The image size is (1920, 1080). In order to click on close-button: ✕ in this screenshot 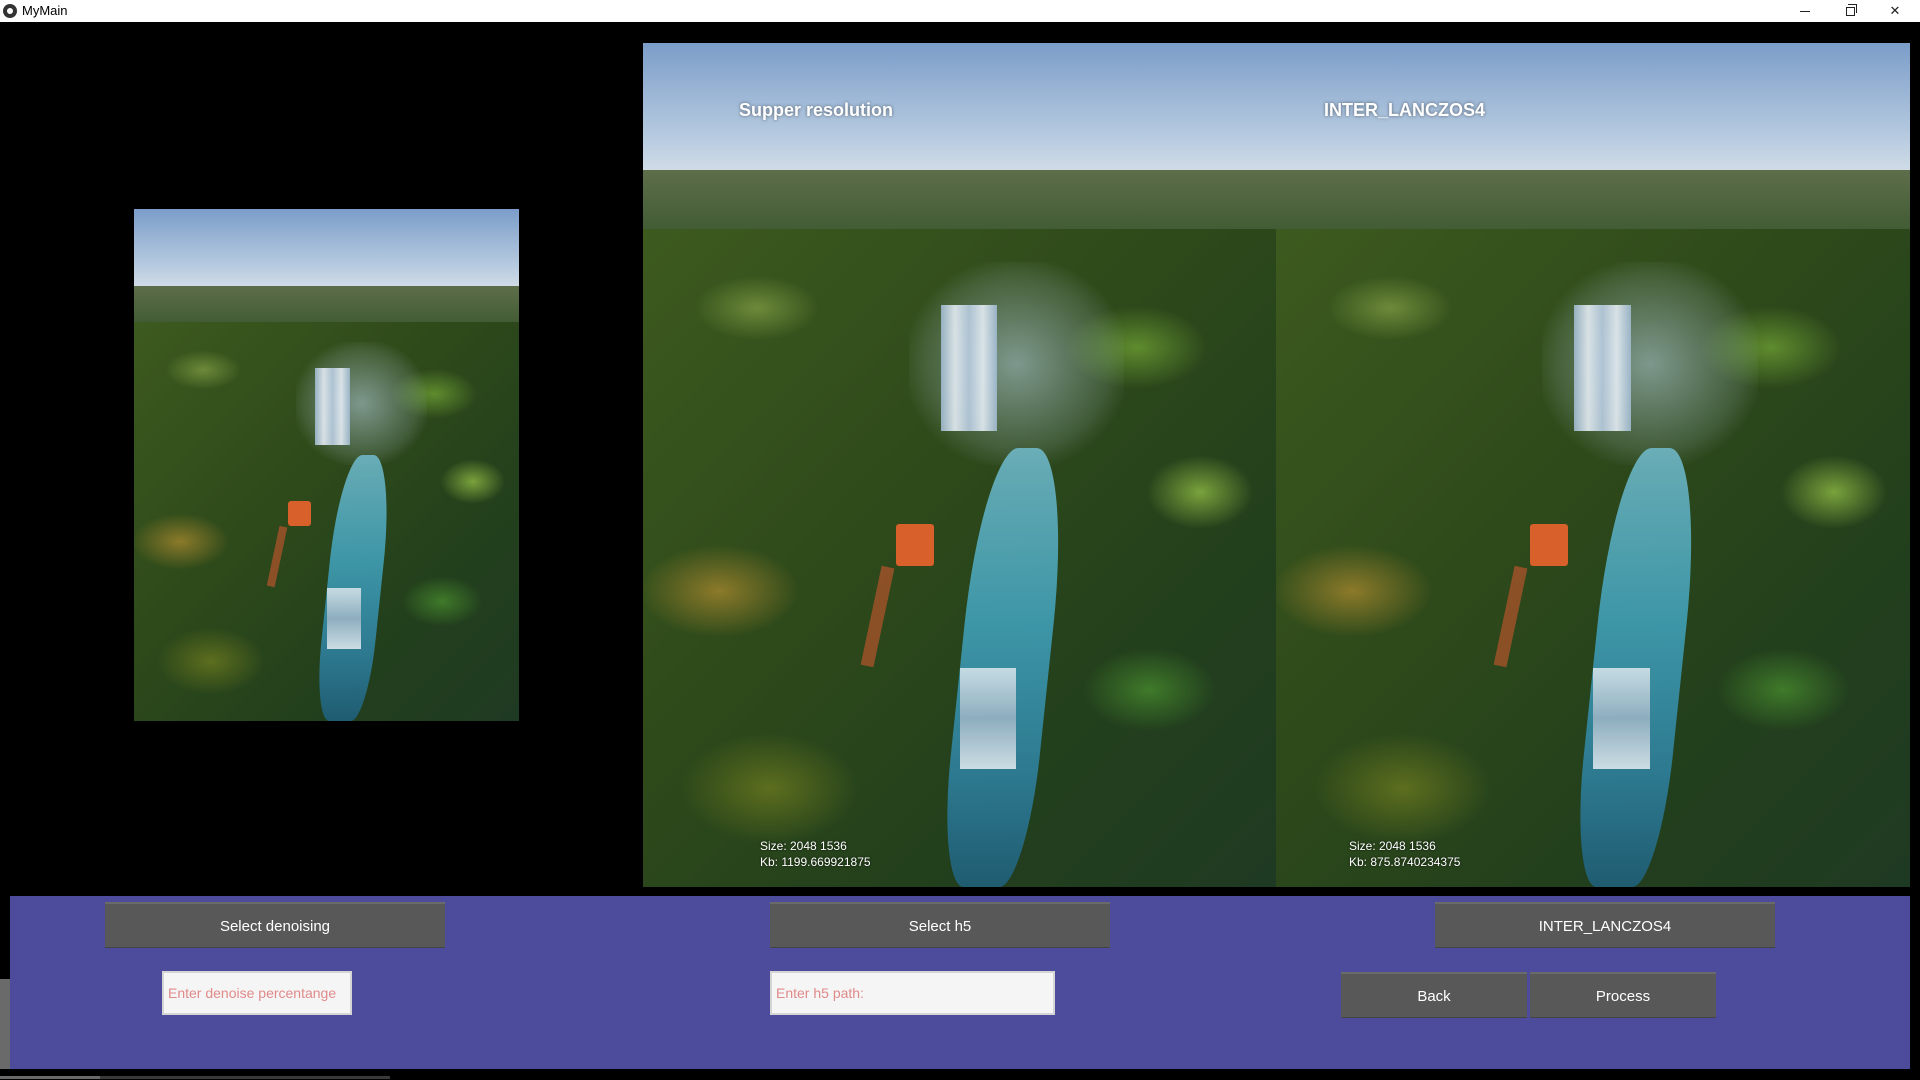, I will do `click(1895, 11)`.